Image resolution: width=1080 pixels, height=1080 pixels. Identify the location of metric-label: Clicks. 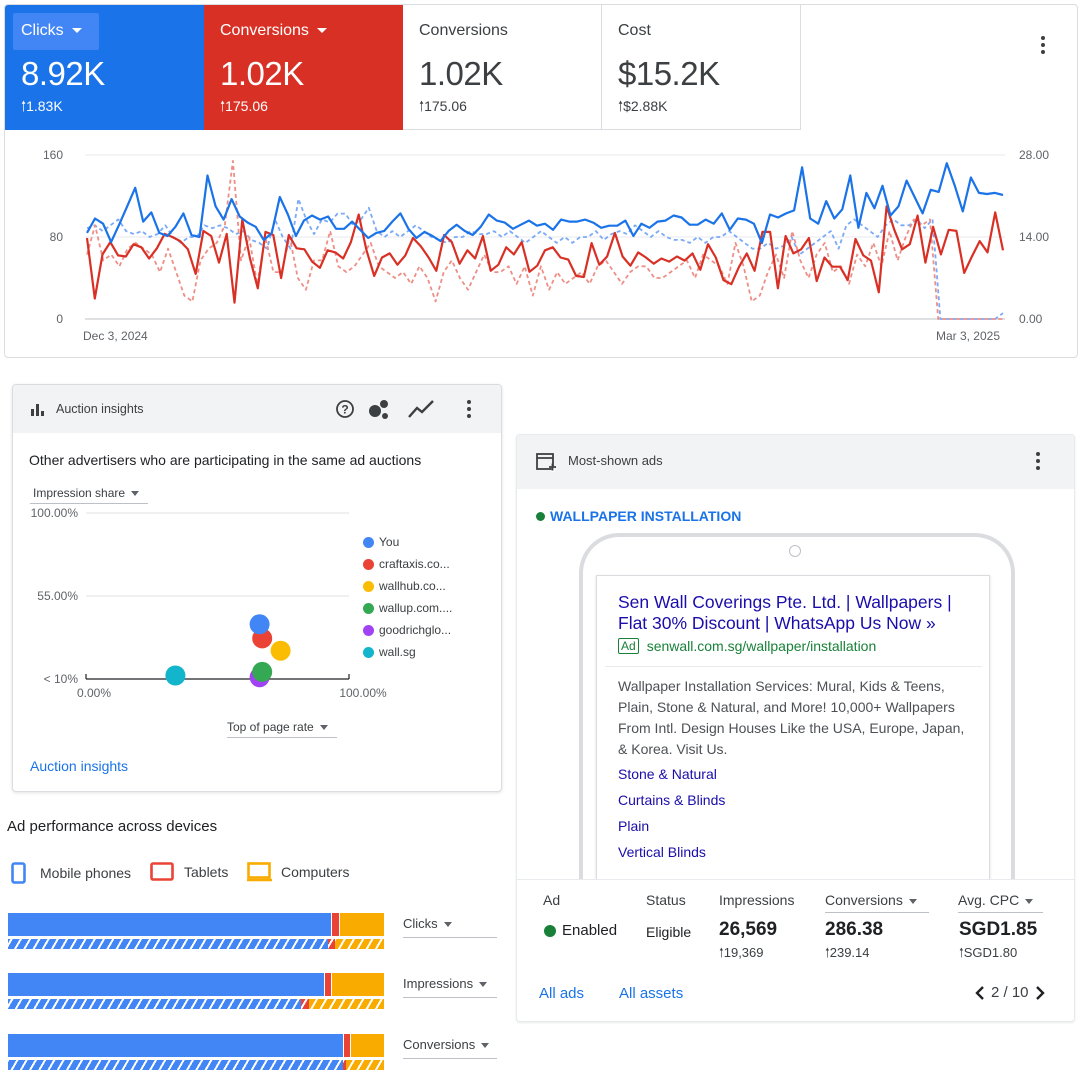
(420, 923).